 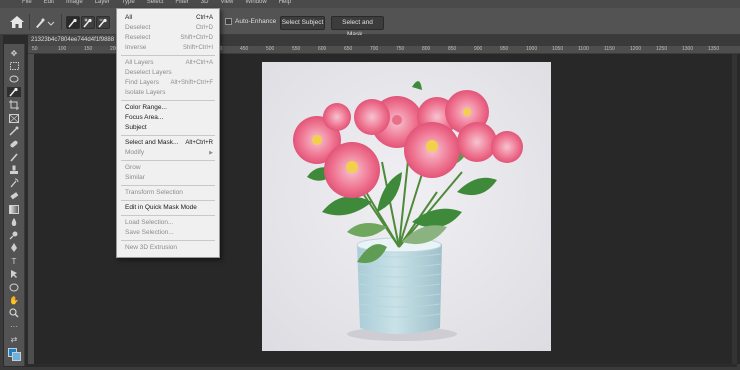 I want to click on tools-panel: ✥ T ✋ ··· ⇄, so click(x=14, y=205).